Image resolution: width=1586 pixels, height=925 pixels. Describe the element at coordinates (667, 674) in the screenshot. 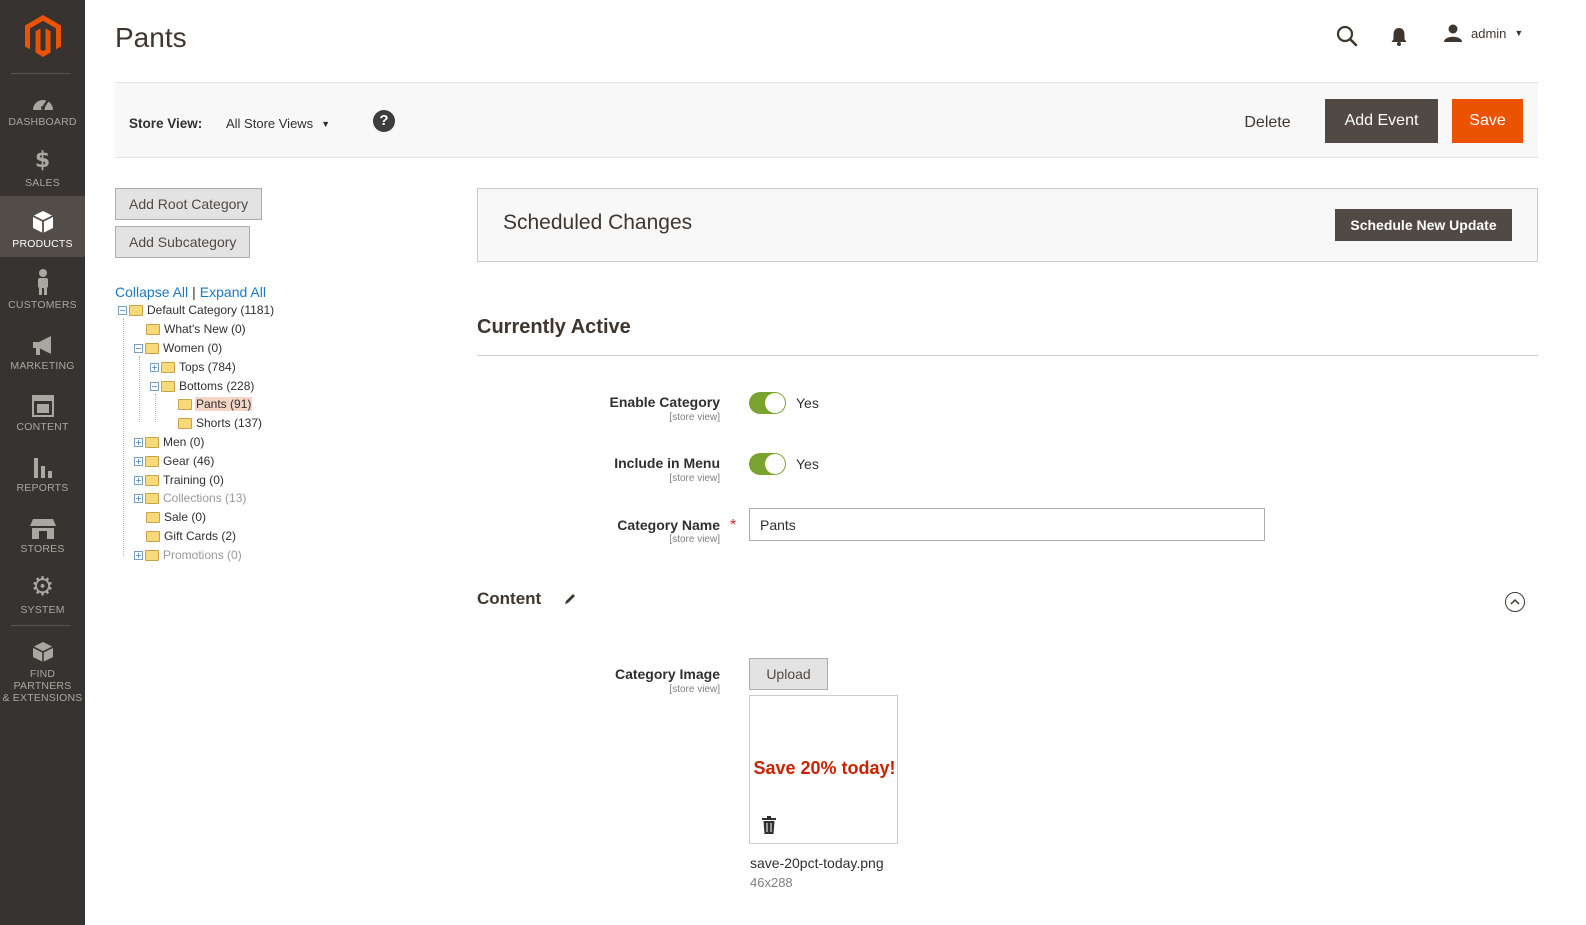

I see `category-image-label: Category Image` at that location.